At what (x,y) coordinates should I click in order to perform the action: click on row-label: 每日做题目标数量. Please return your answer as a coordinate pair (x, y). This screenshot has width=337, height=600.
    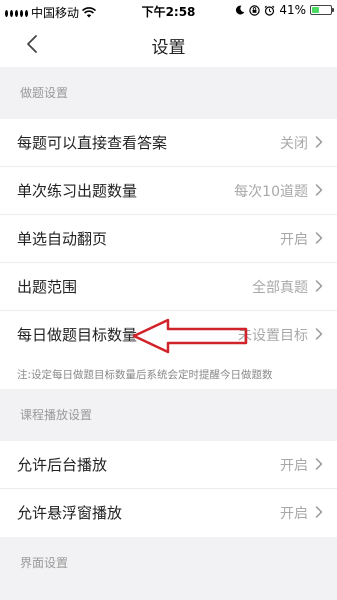
    Looking at the image, I should click on (77, 335).